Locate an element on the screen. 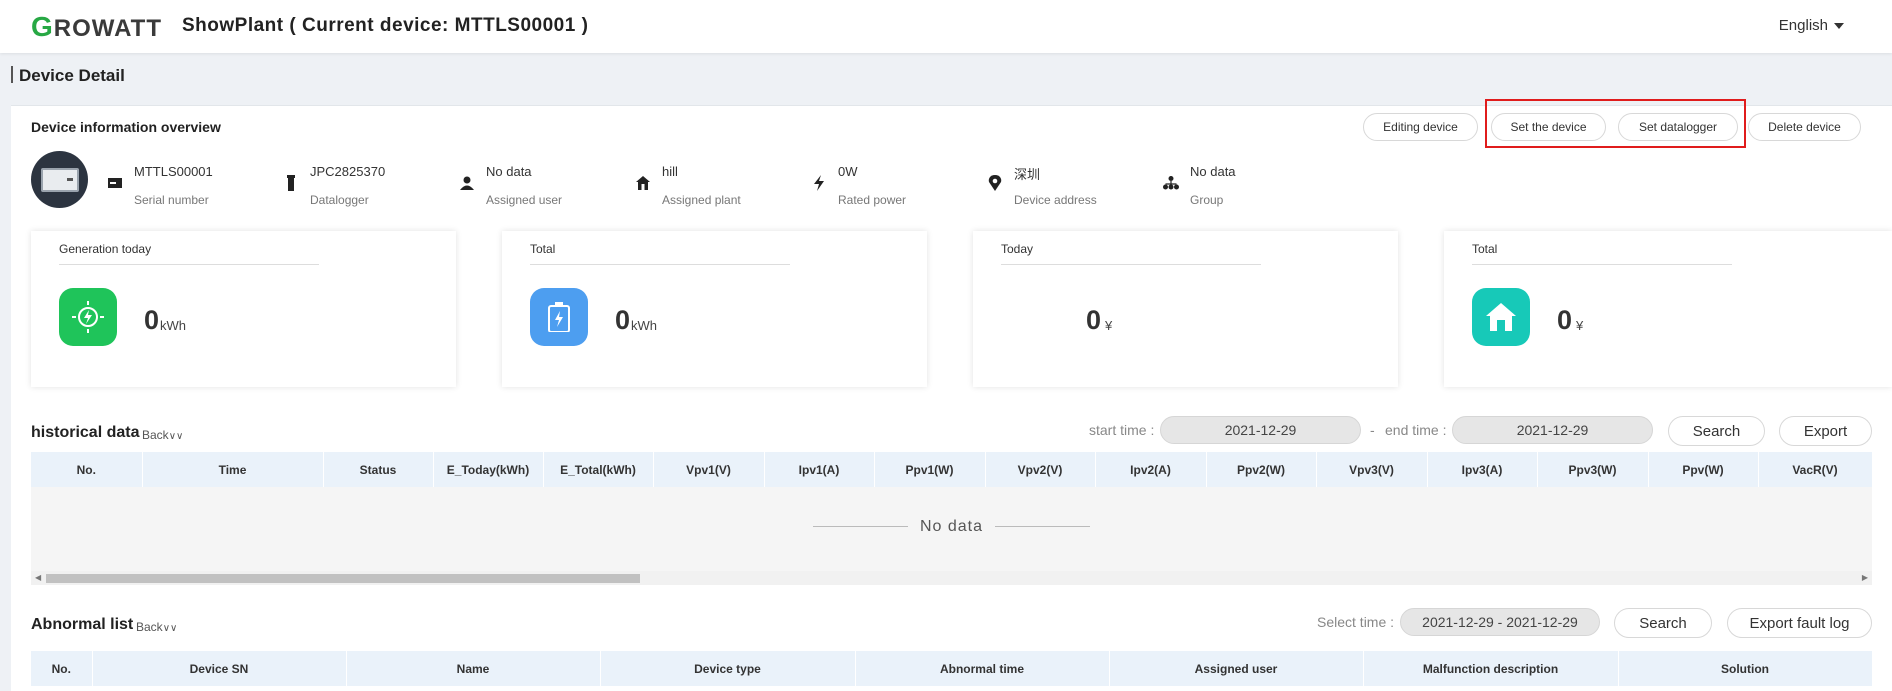  battery-icon is located at coordinates (559, 317).